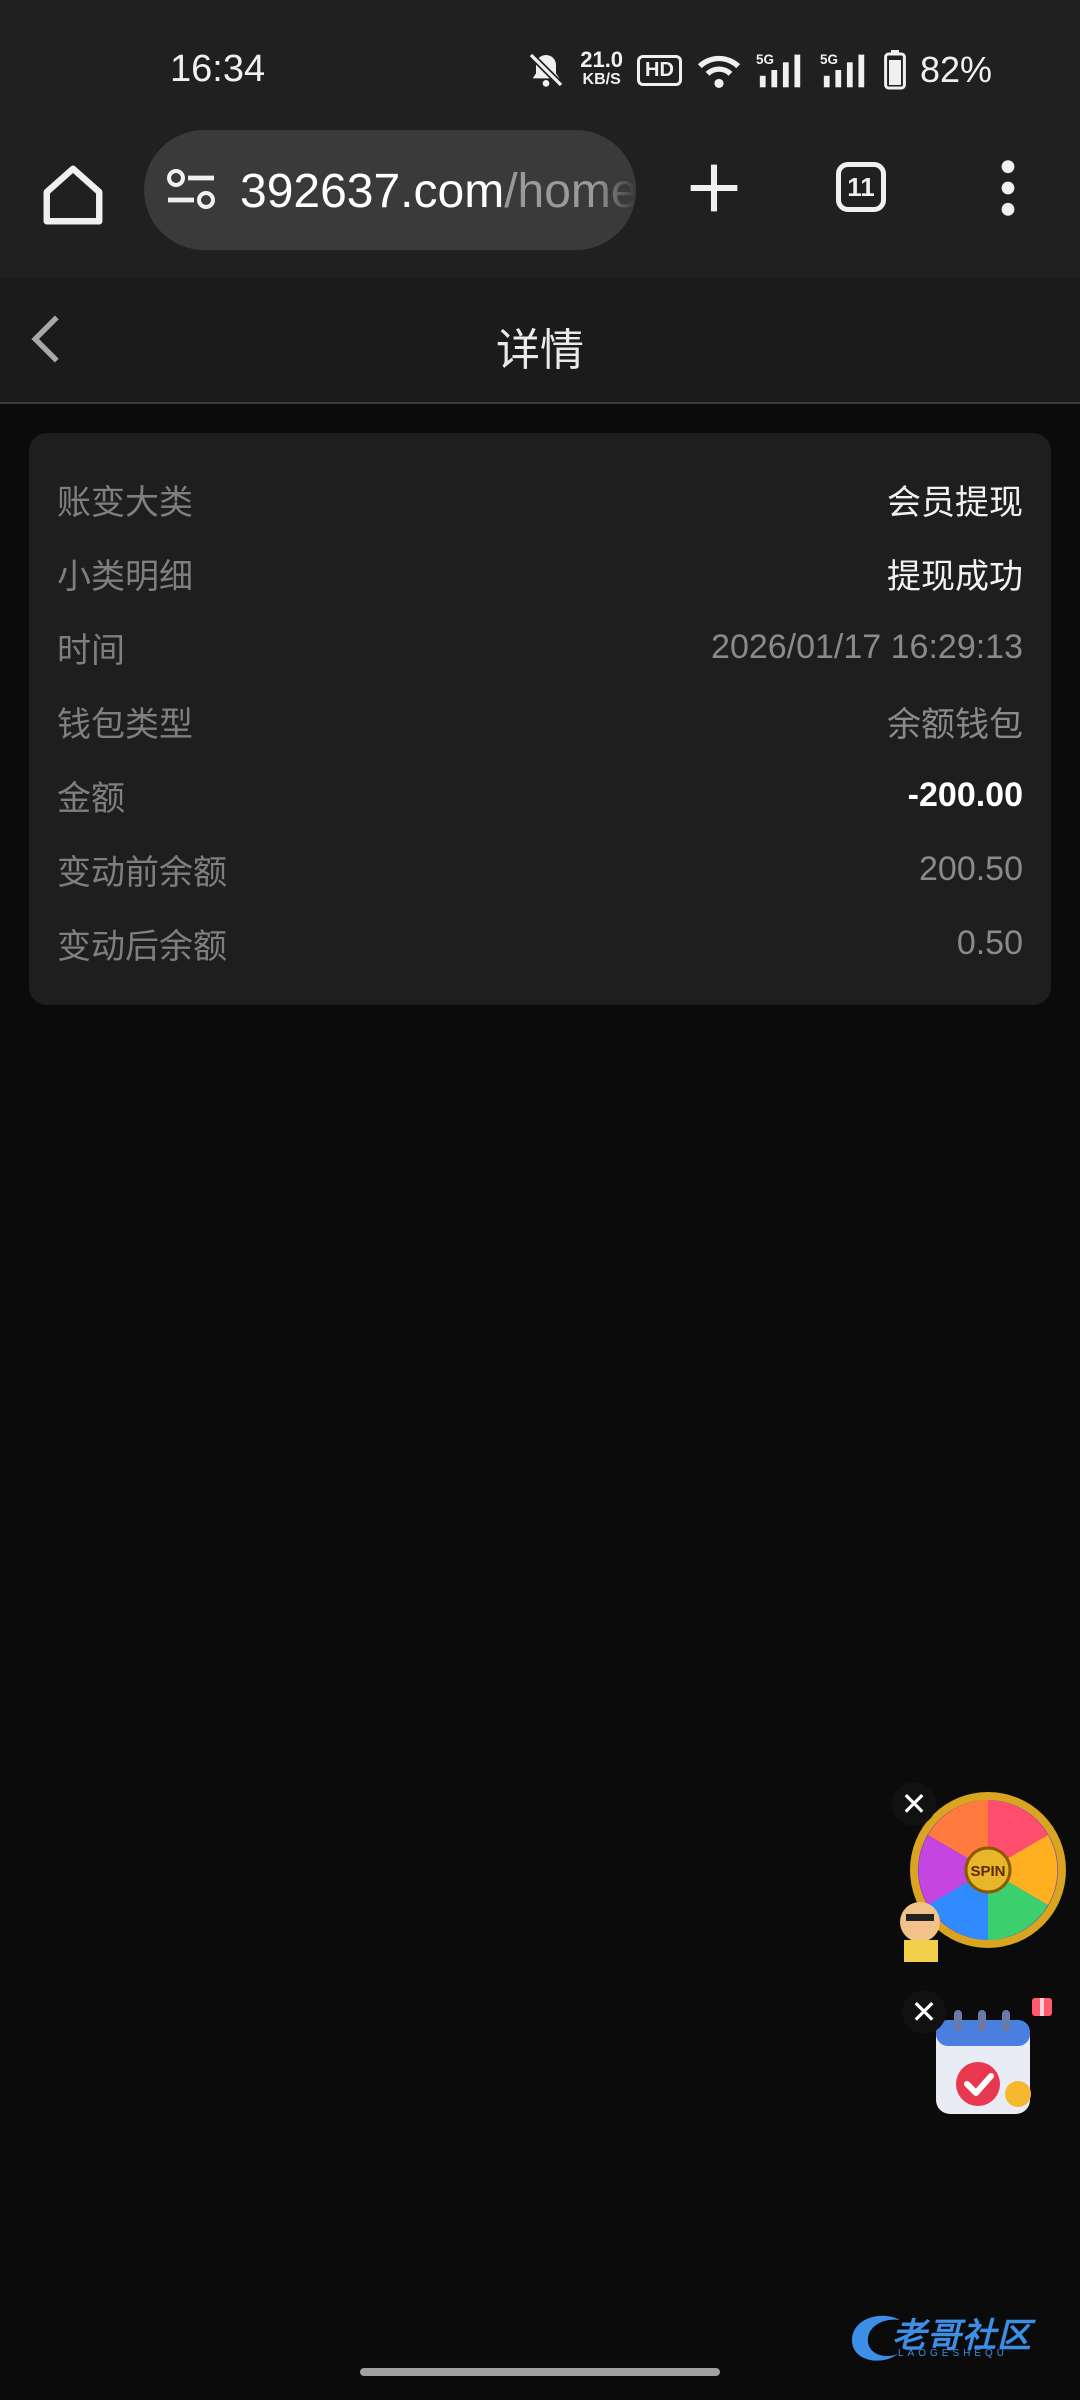  What do you see at coordinates (540, 943) in the screenshot?
I see `detail-row-balance-after: 变动后余额 0.50` at bounding box center [540, 943].